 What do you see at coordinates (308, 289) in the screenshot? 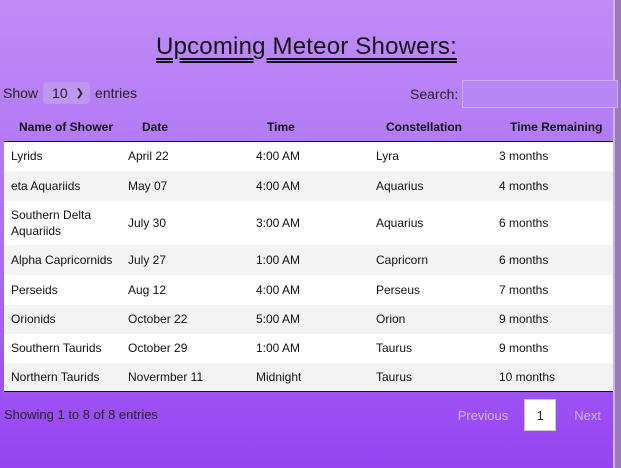
I see `table-row: Perseids Aug 12 4:00 AM Perseus 7 months` at bounding box center [308, 289].